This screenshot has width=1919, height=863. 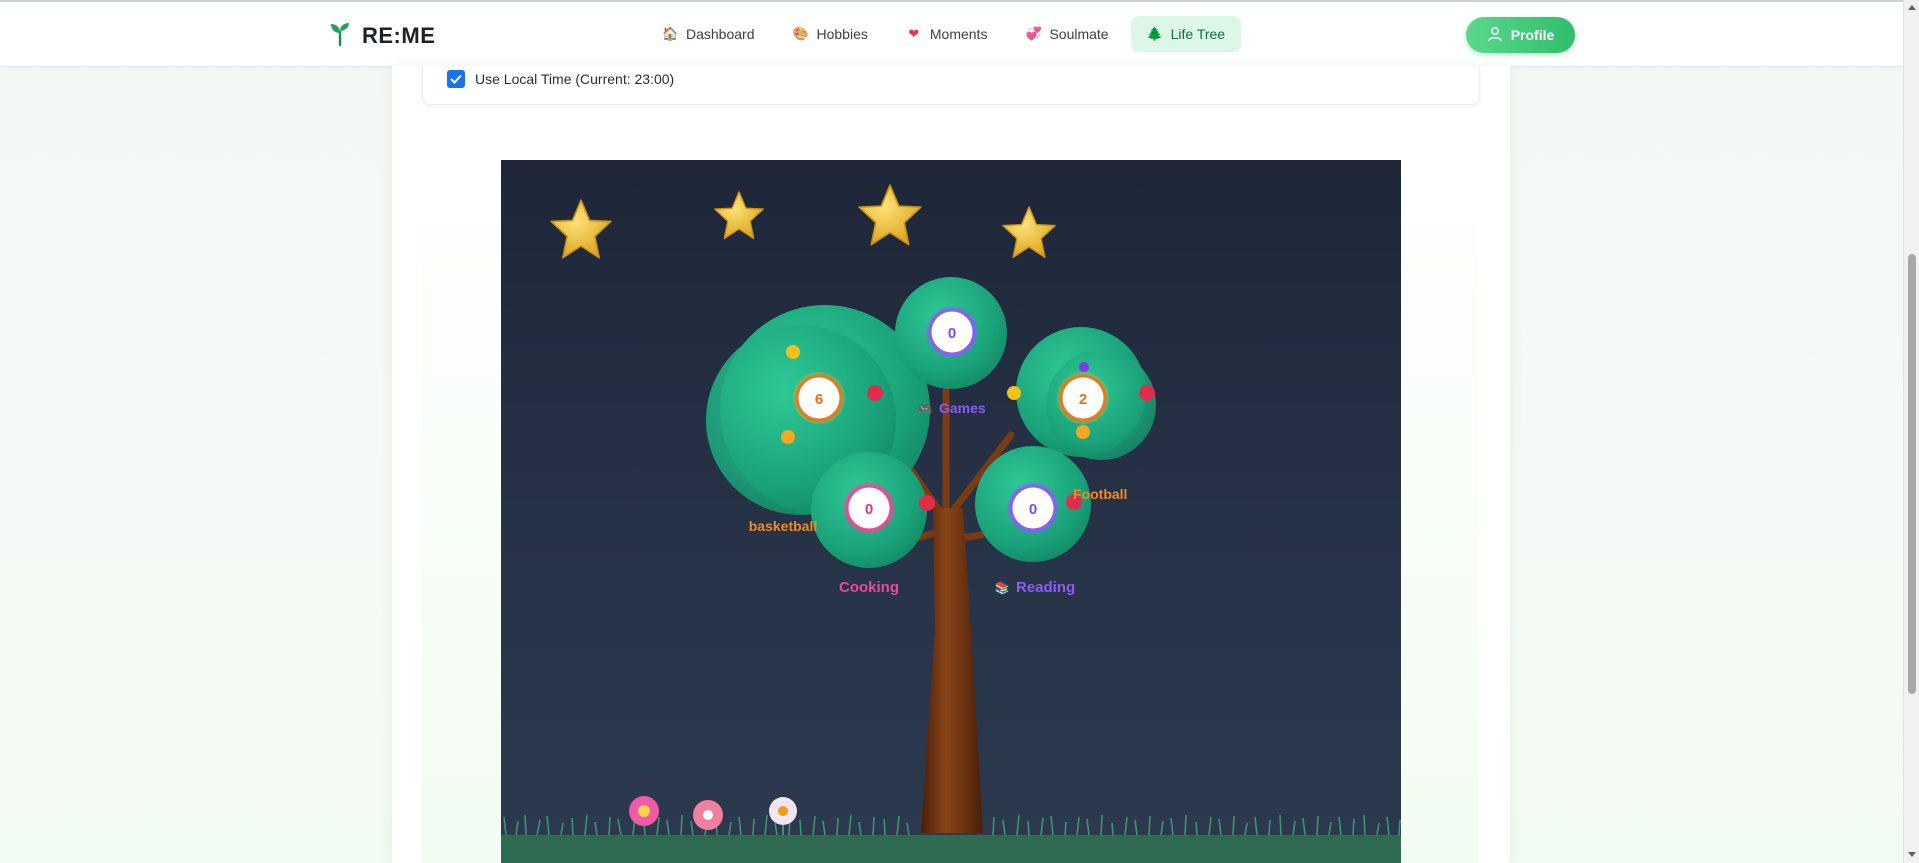 What do you see at coordinates (1495, 35) in the screenshot?
I see `user-icon` at bounding box center [1495, 35].